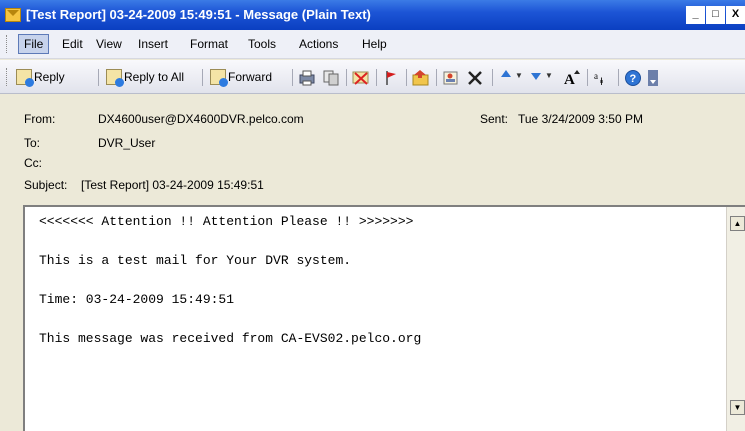  Describe the element at coordinates (361, 78) in the screenshot. I see `mark-unread-icon` at that location.